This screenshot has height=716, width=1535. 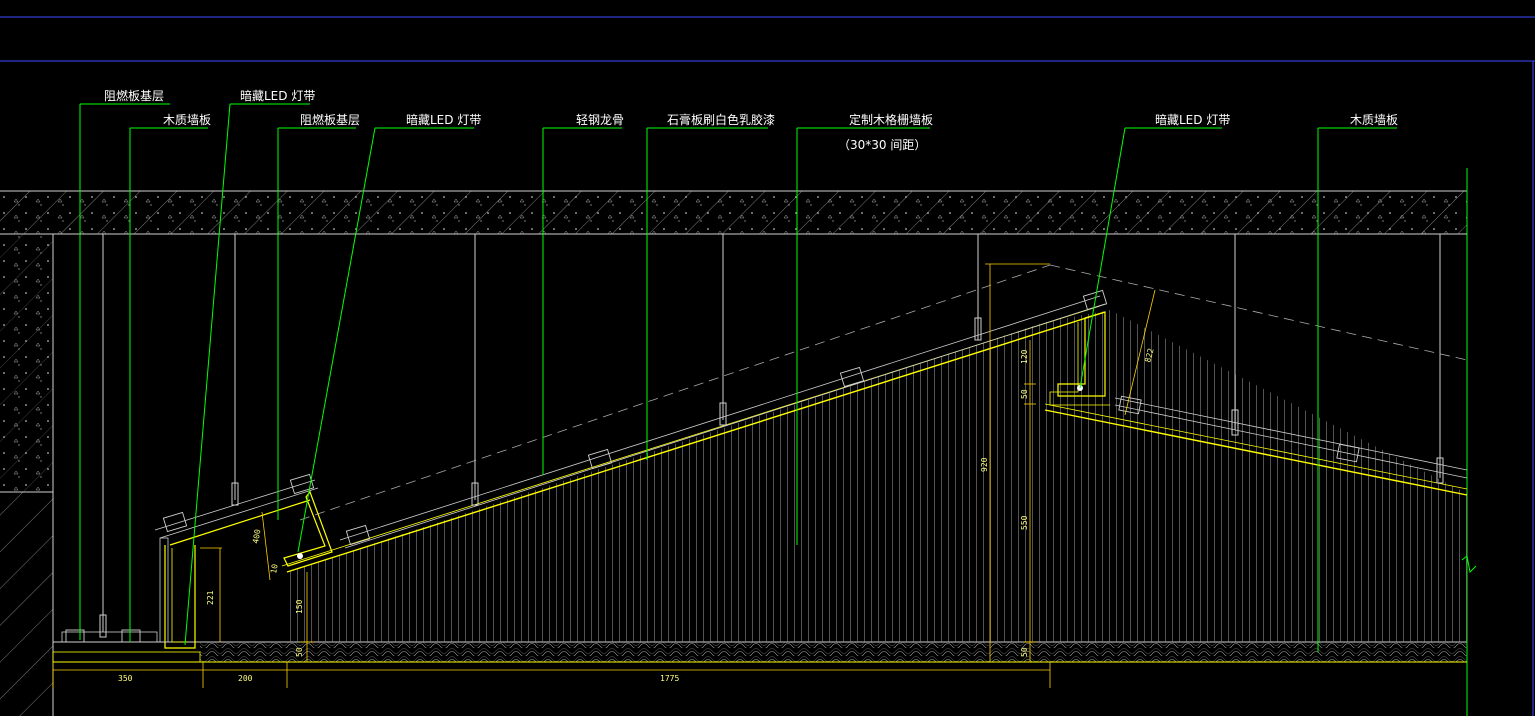 What do you see at coordinates (443, 119) in the screenshot?
I see `label-led-mid: 暗藏LED 灯带` at bounding box center [443, 119].